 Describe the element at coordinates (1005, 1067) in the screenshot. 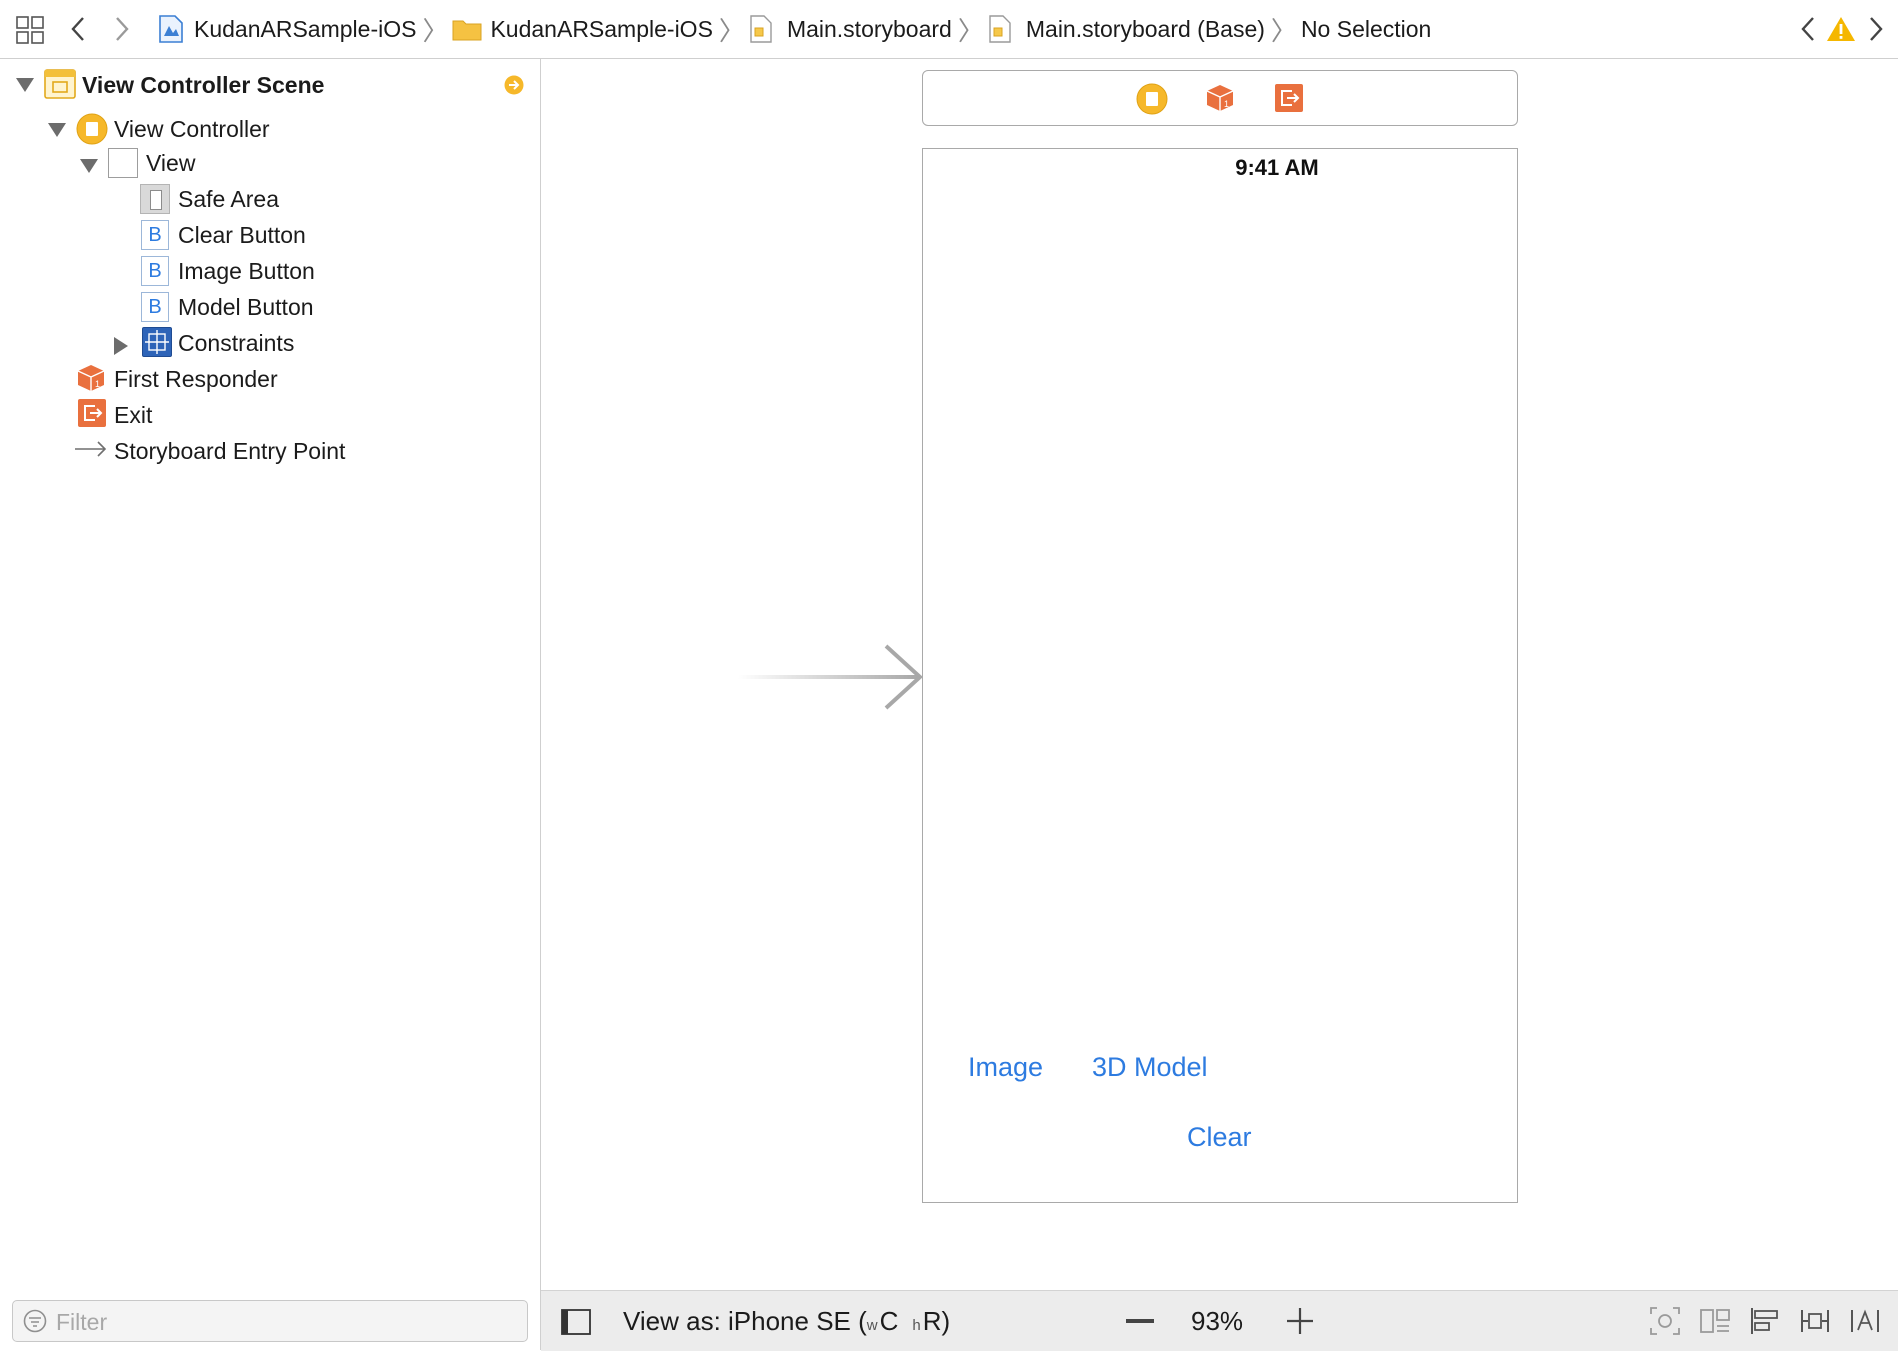

I see `image-button: Image` at that location.